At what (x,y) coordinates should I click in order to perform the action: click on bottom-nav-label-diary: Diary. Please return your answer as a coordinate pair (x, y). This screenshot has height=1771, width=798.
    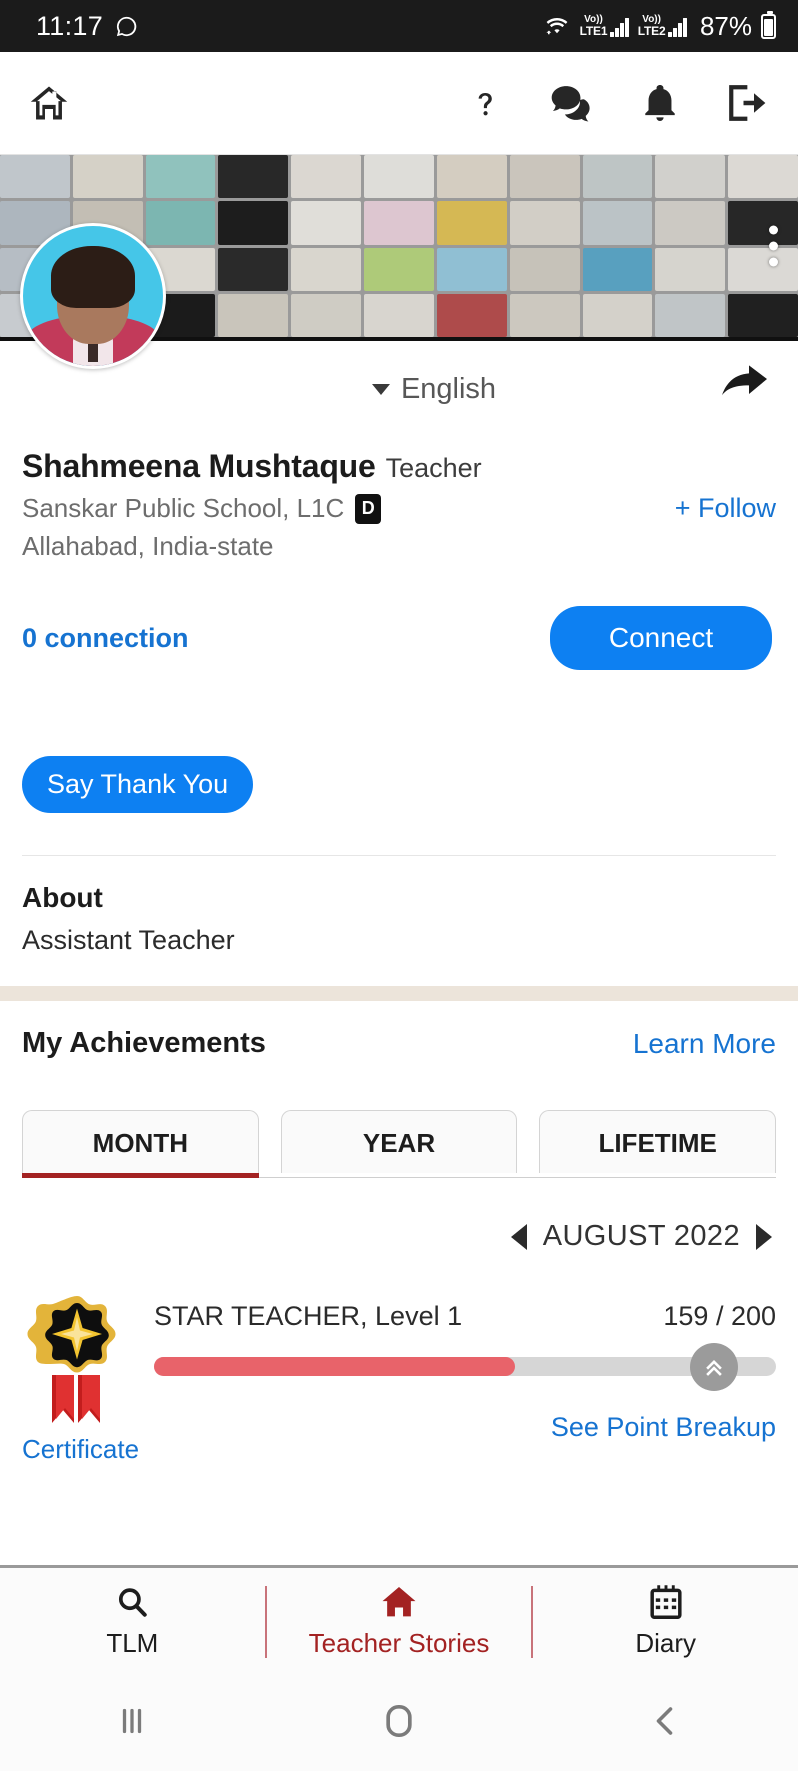
    Looking at the image, I should click on (666, 1642).